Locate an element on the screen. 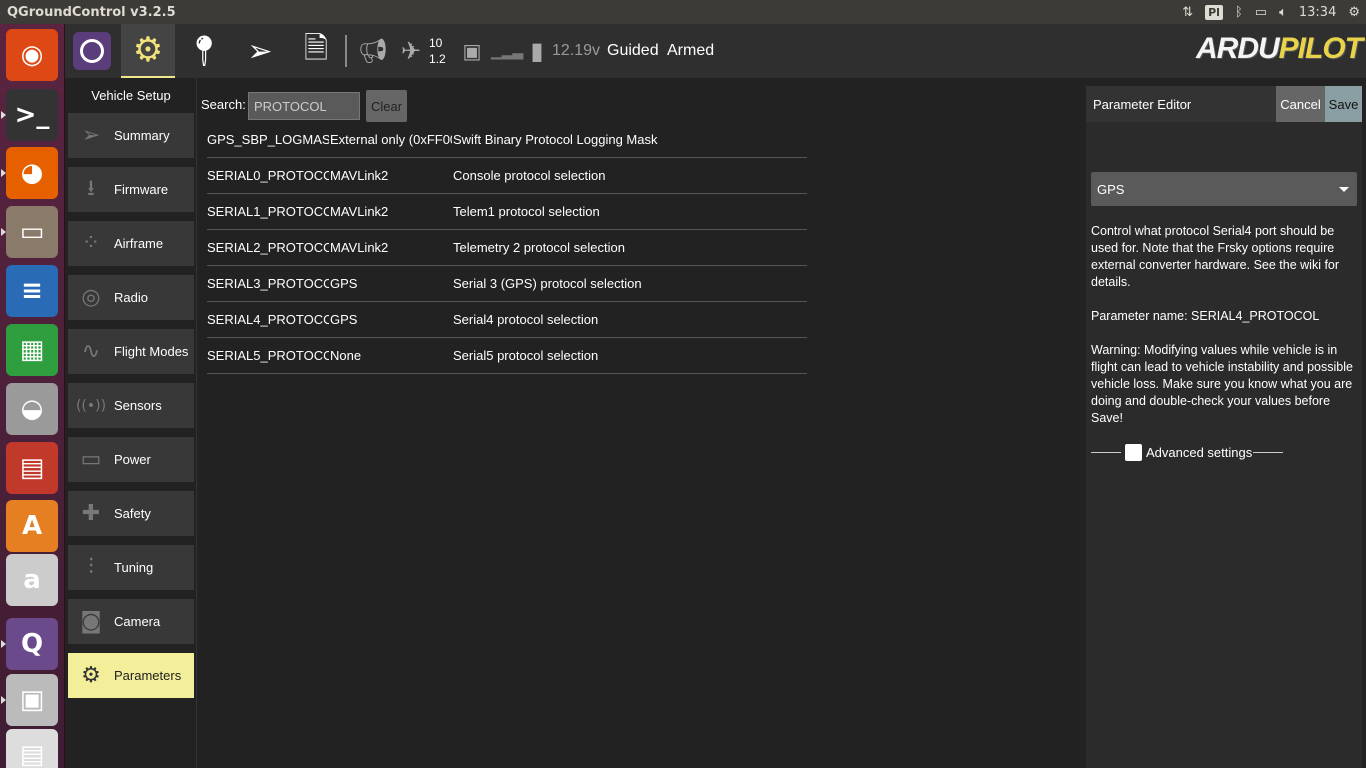 The image size is (1366, 768). setup-item-tuning: ⫶ Tuning is located at coordinates (131, 567).